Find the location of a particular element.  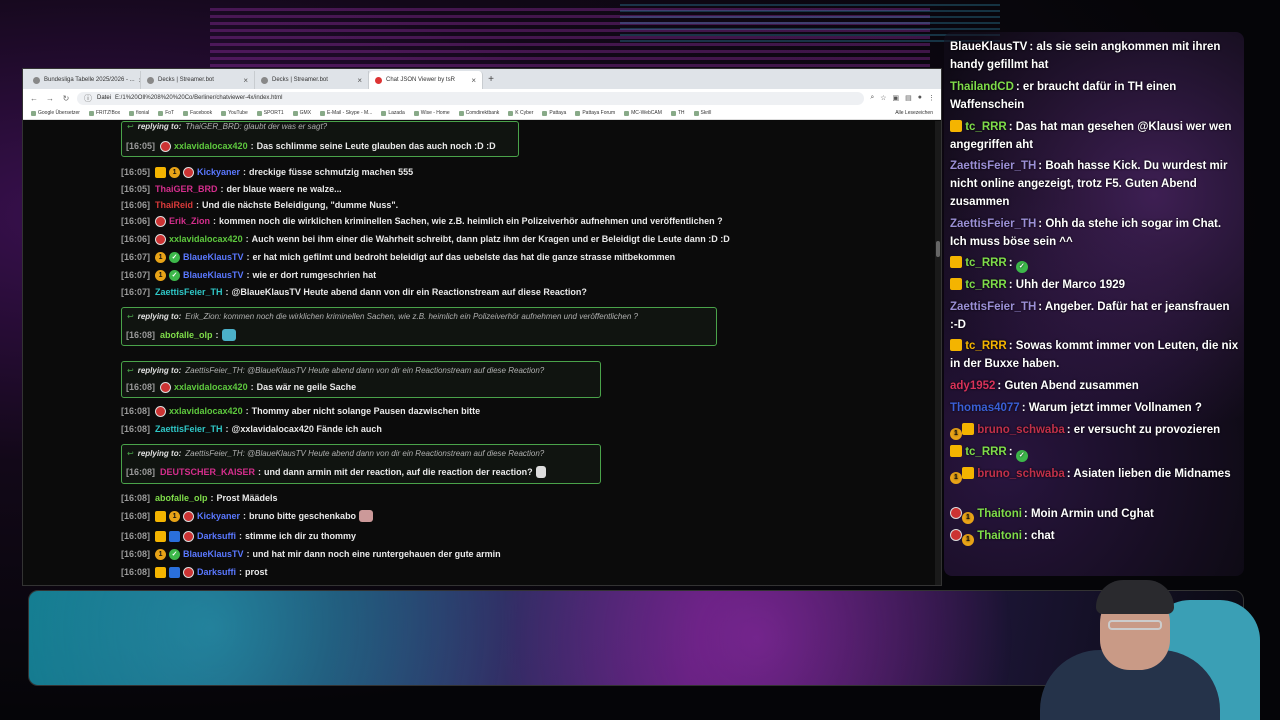

scrollbar-thumb is located at coordinates (938, 249).